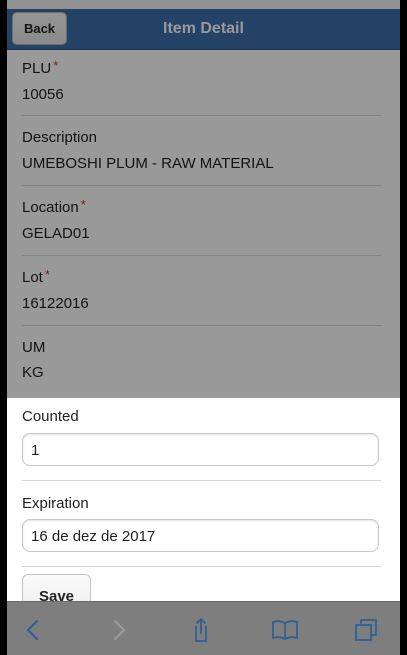 The image size is (407, 655). What do you see at coordinates (285, 630) in the screenshot?
I see `bookmarks-icon` at bounding box center [285, 630].